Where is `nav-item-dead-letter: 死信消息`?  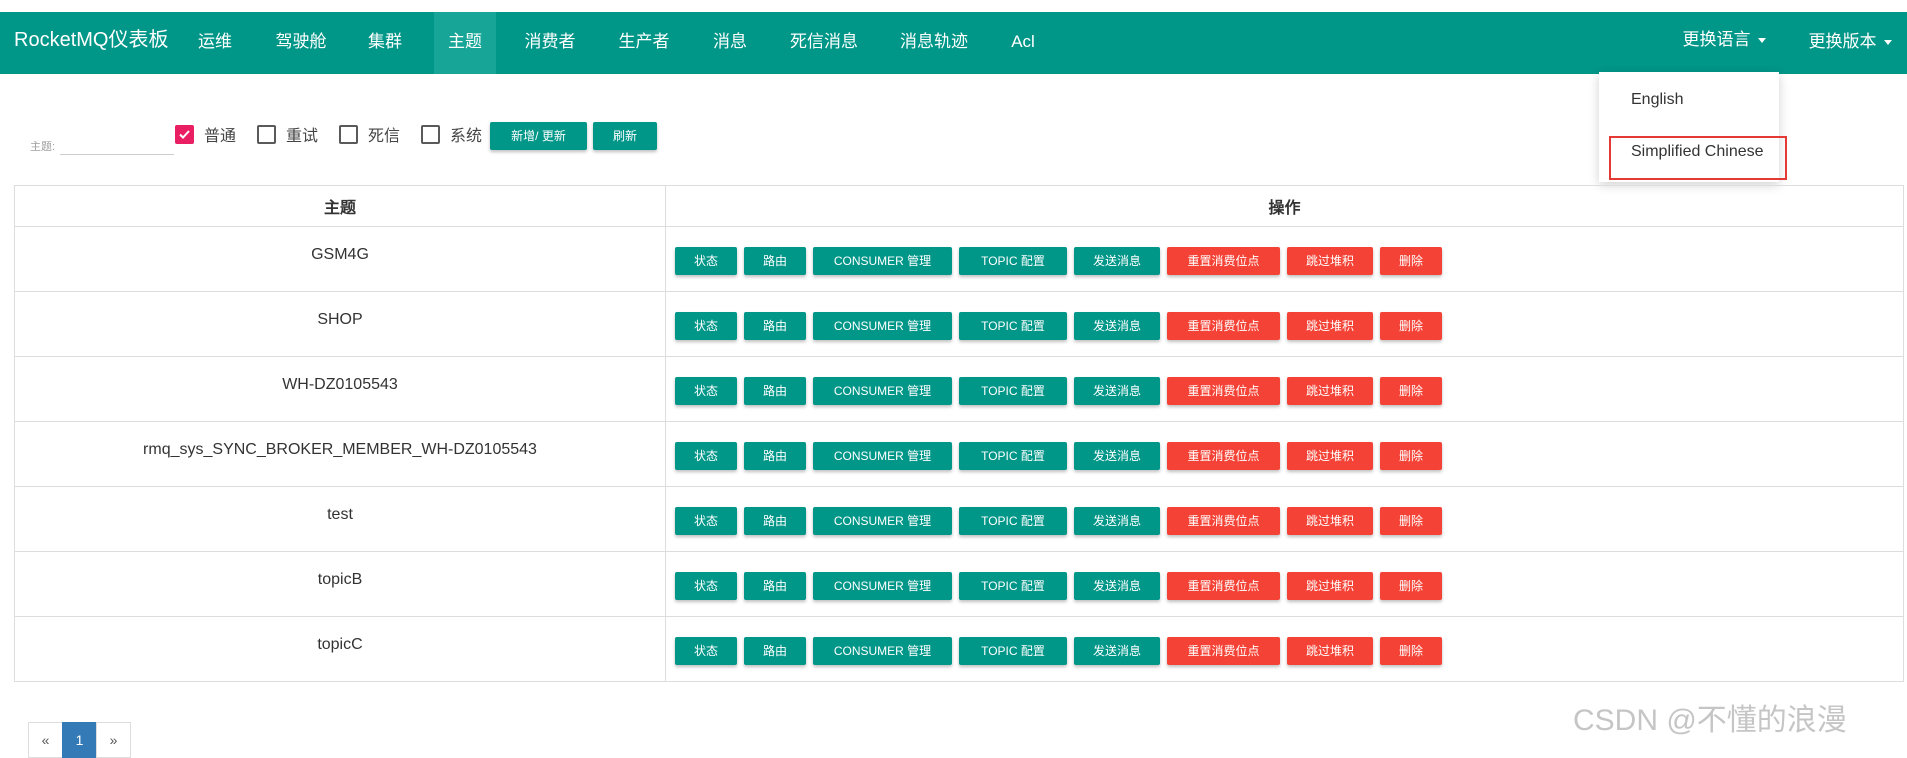
nav-item-dead-letter: 死信消息 is located at coordinates (824, 43).